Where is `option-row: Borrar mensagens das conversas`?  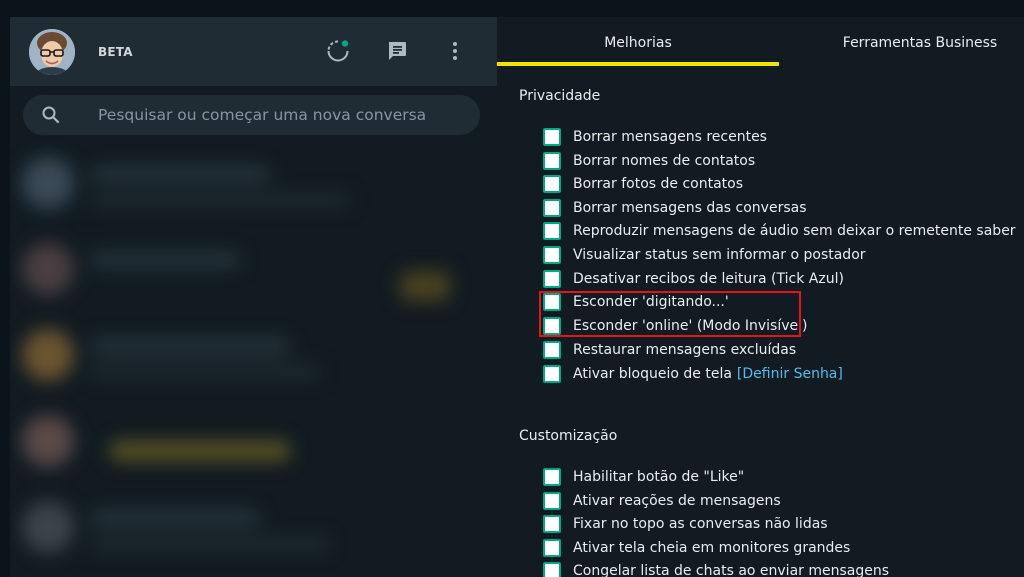 option-row: Borrar mensagens das conversas is located at coordinates (675, 208).